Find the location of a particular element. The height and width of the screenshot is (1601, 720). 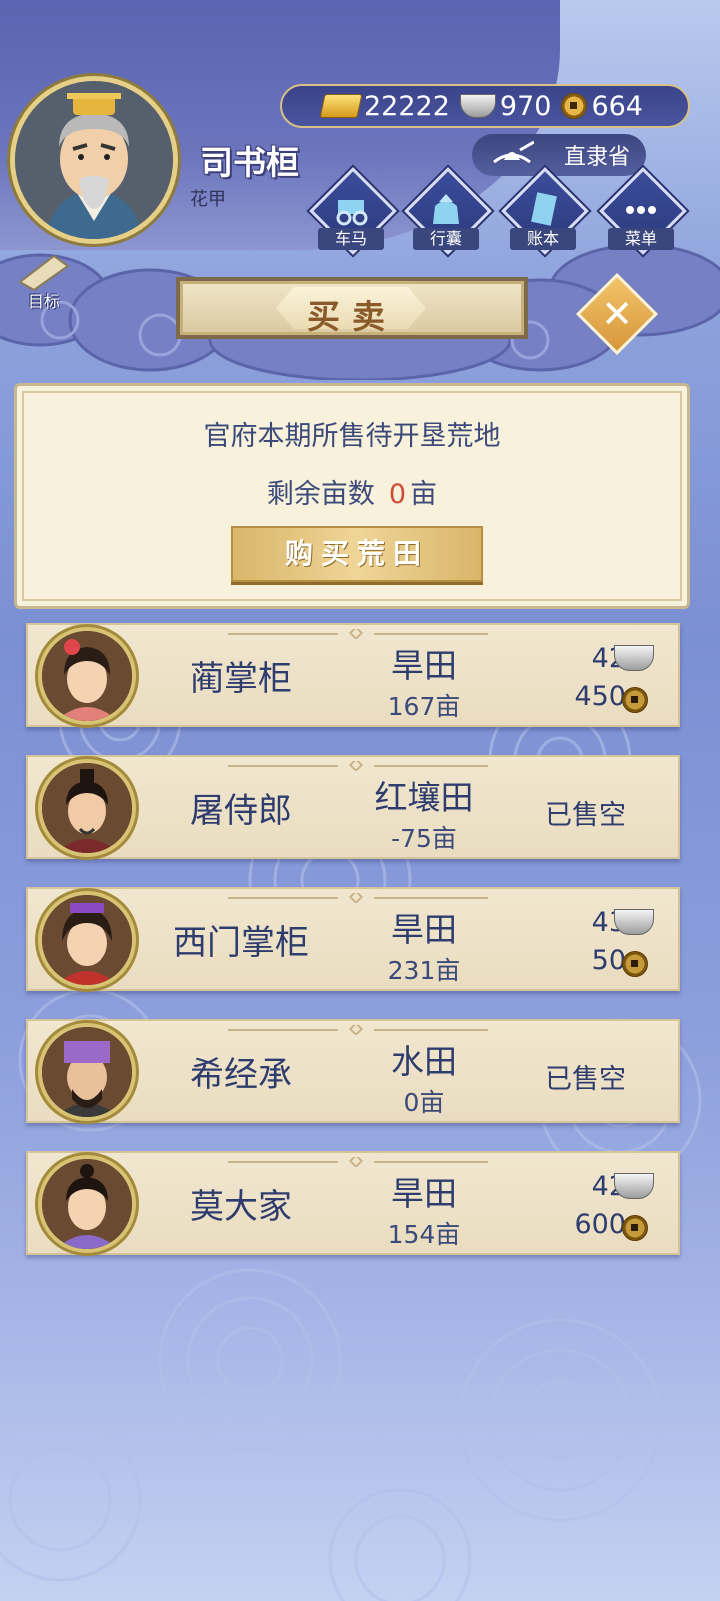

remaining-acres: 剩余亩数 0 亩 is located at coordinates (352, 491).